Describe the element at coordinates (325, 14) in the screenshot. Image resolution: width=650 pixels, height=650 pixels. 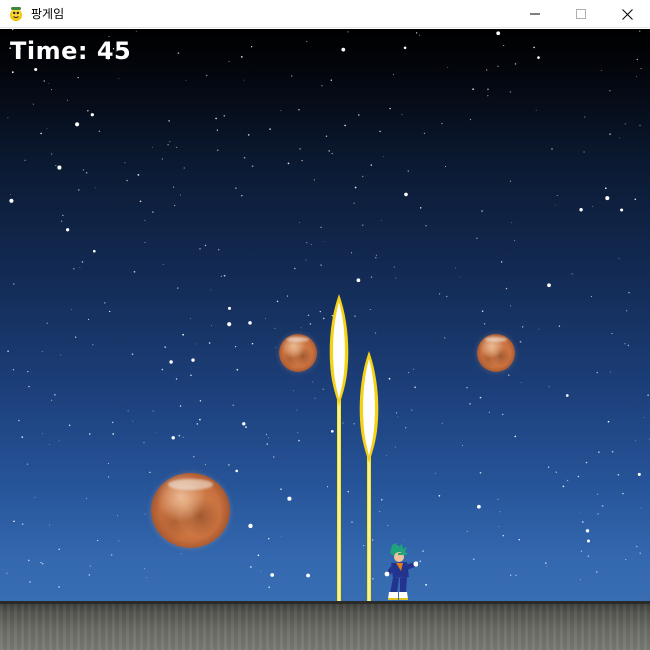
I see `title-bar: 팡게임` at that location.